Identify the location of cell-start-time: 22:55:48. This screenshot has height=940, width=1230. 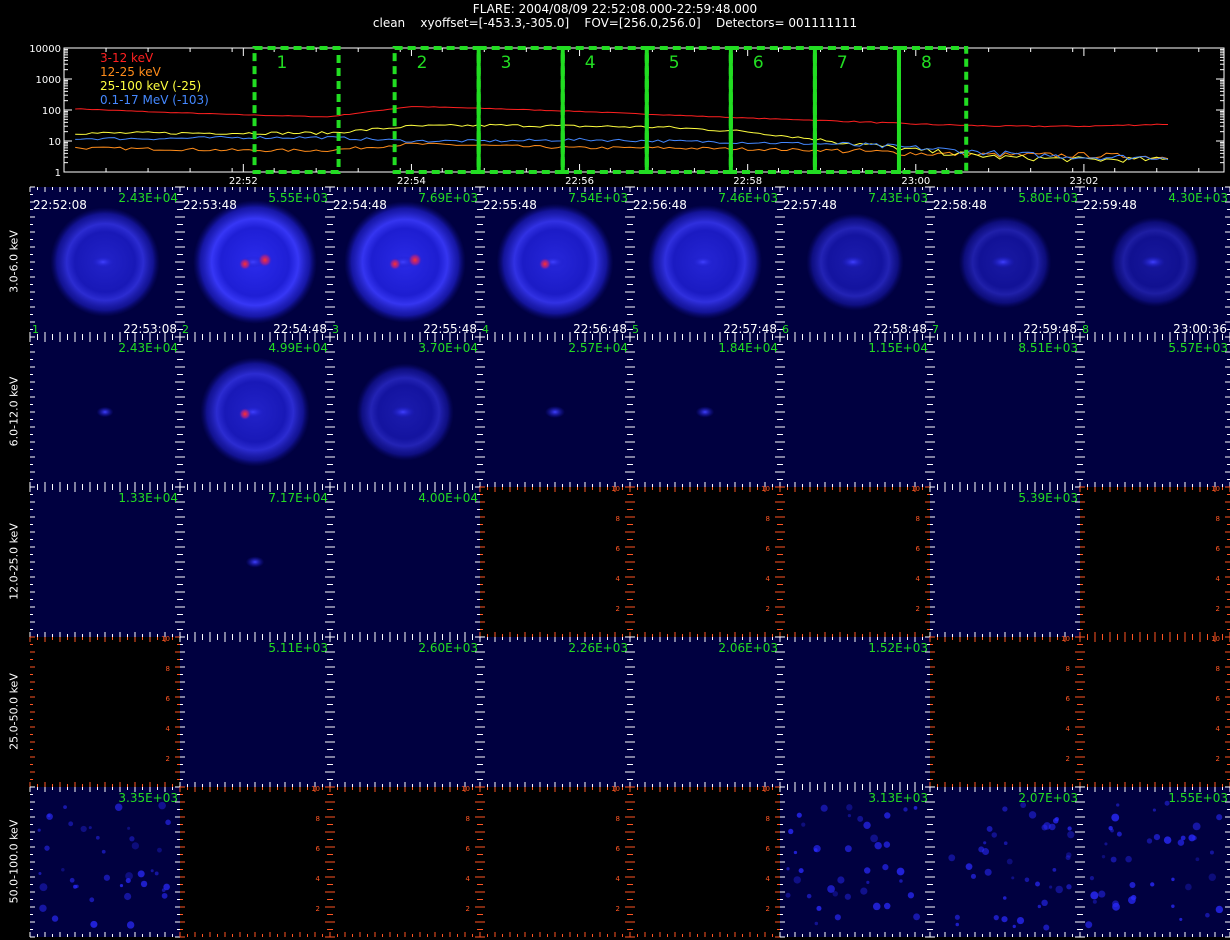
(510, 205).